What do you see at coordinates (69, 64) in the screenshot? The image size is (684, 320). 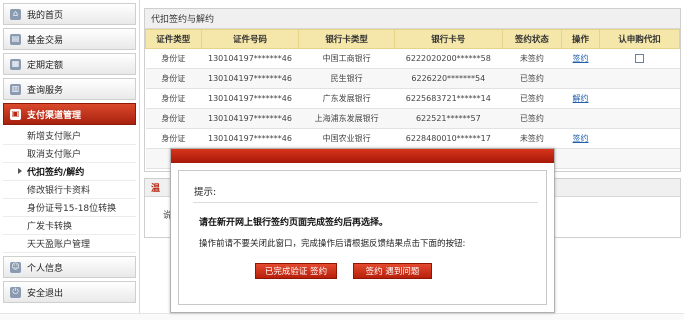 I see `nav-fixed-investment: ▦ 定期定额` at bounding box center [69, 64].